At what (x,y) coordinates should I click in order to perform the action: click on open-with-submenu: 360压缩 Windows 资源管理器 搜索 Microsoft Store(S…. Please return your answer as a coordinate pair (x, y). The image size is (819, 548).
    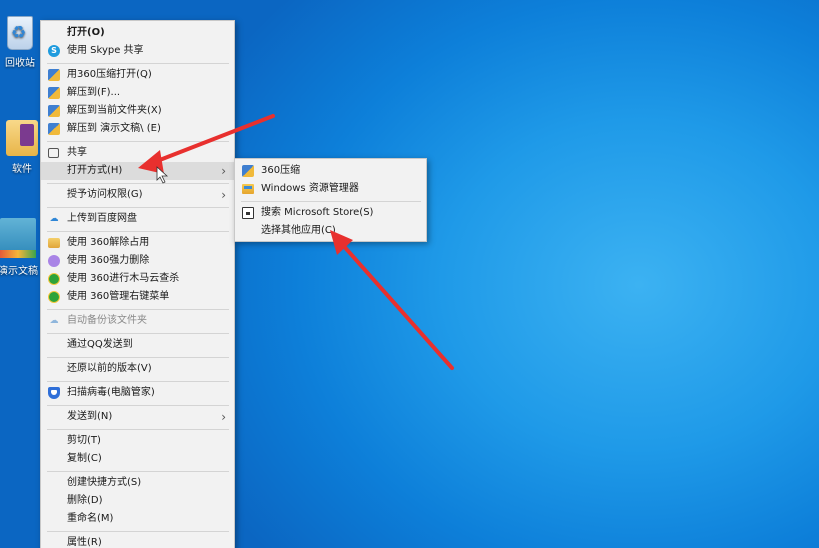
    Looking at the image, I should click on (330, 200).